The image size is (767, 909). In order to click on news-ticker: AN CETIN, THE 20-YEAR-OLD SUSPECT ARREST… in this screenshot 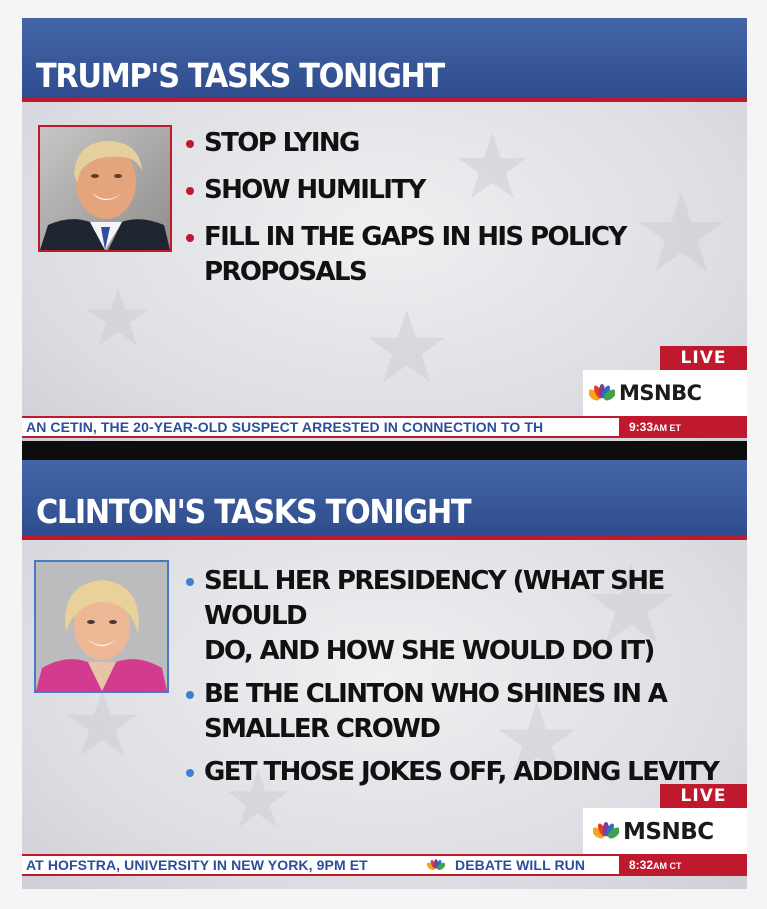, I will do `click(384, 427)`.